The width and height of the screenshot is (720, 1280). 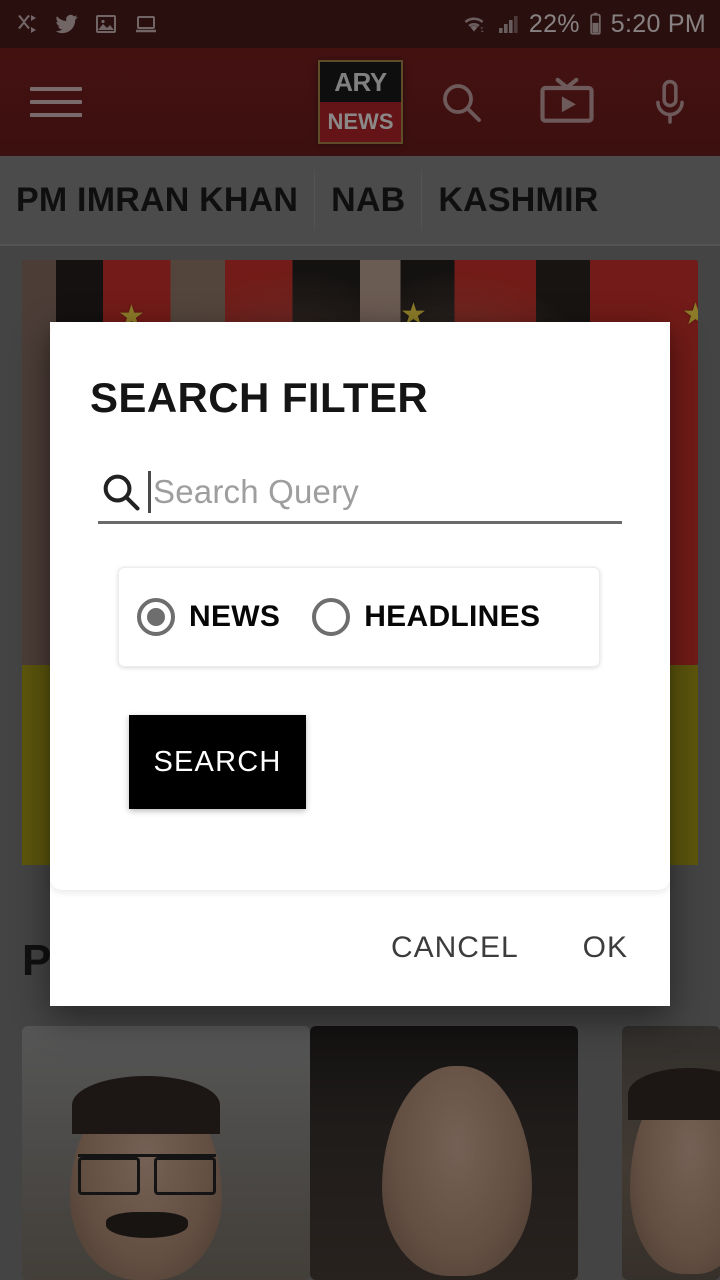 What do you see at coordinates (452, 616) in the screenshot?
I see `radio-label-headlines: HEADLINES` at bounding box center [452, 616].